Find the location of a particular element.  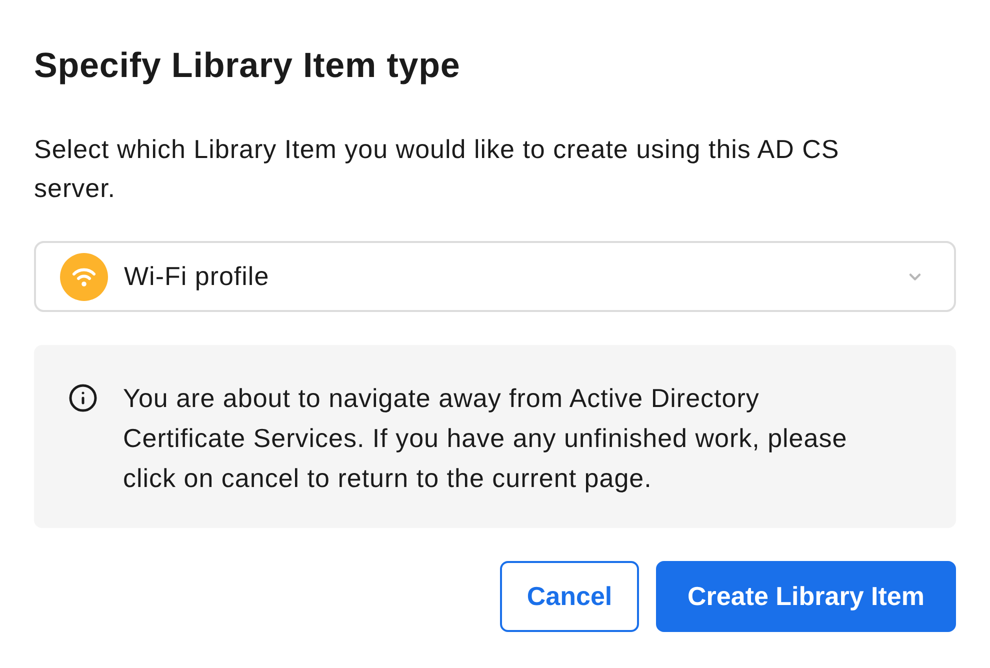

library-item-select: Wi-Fi profile is located at coordinates (495, 276).